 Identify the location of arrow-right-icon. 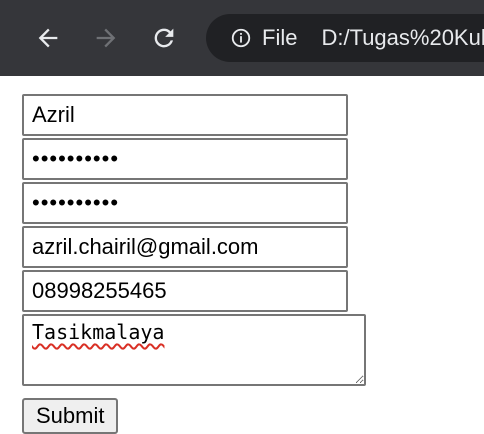
(106, 38).